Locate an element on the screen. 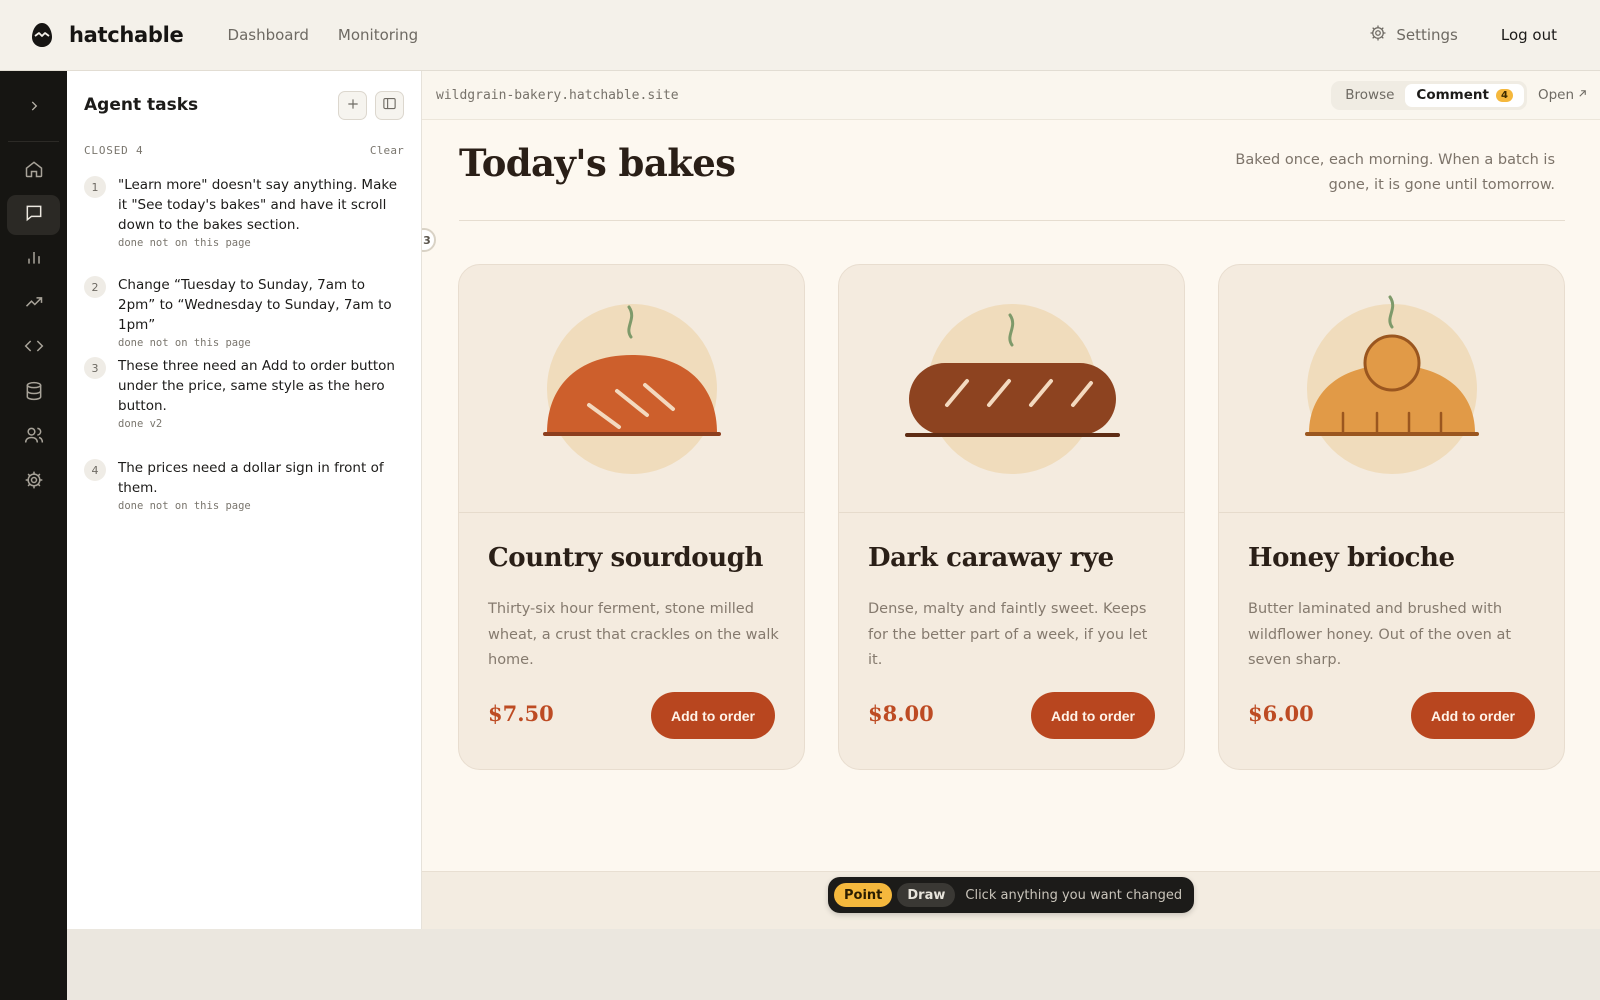 The width and height of the screenshot is (1600, 1000). task-number: 1 is located at coordinates (95, 187).